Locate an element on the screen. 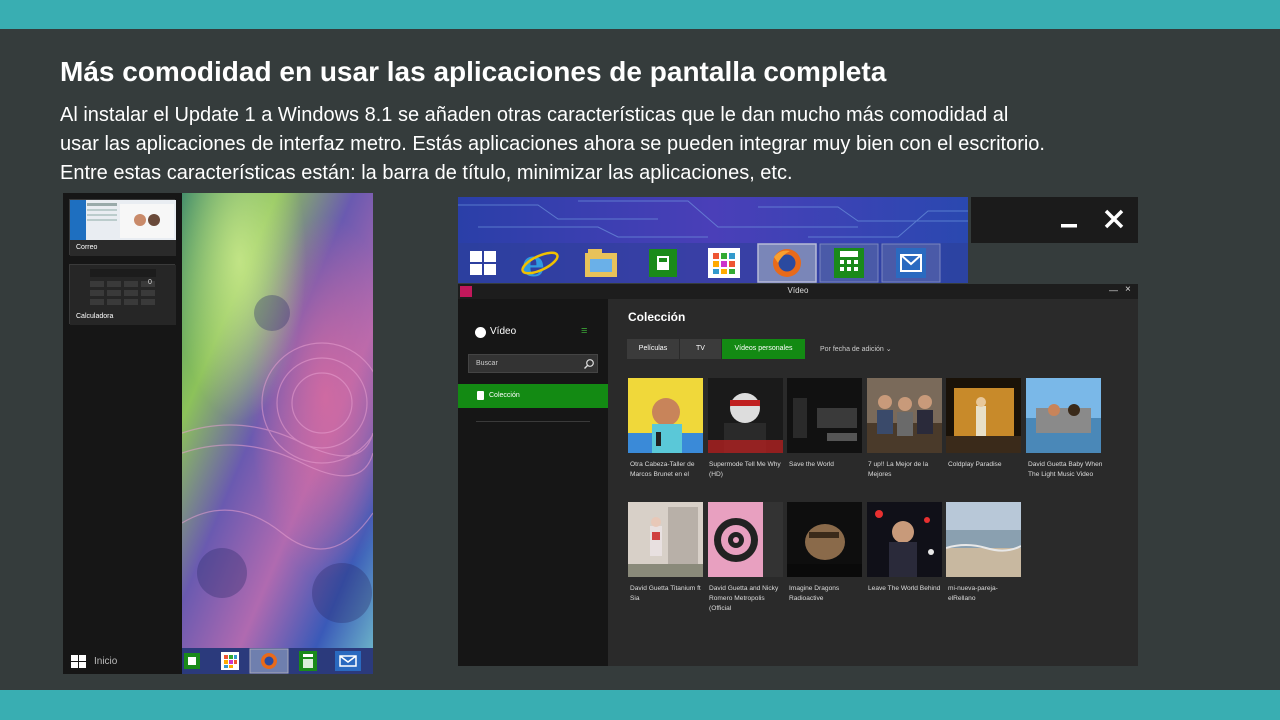  tab-tv: TV is located at coordinates (700, 349).